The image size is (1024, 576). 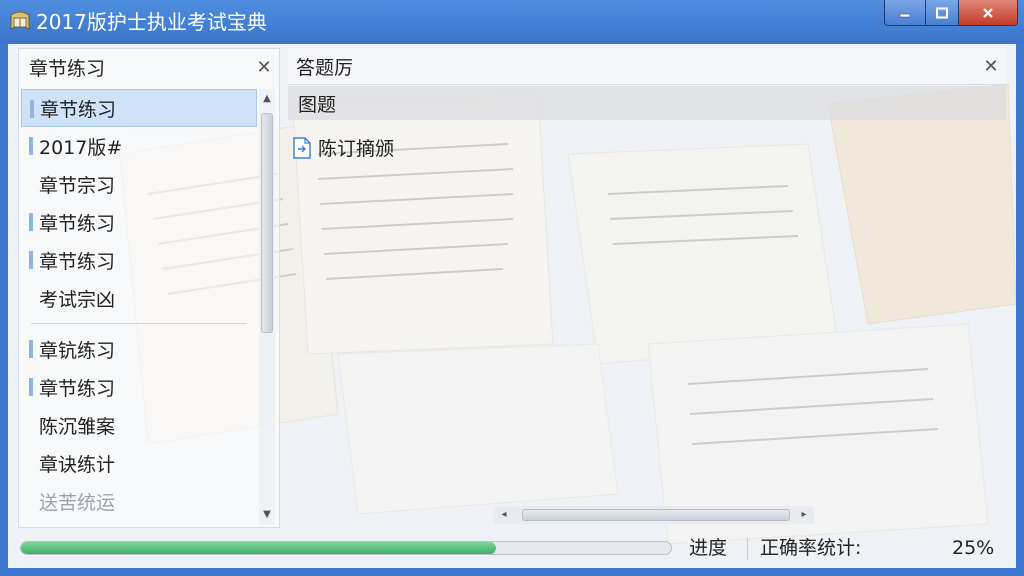 I want to click on progress-bar, so click(x=346, y=548).